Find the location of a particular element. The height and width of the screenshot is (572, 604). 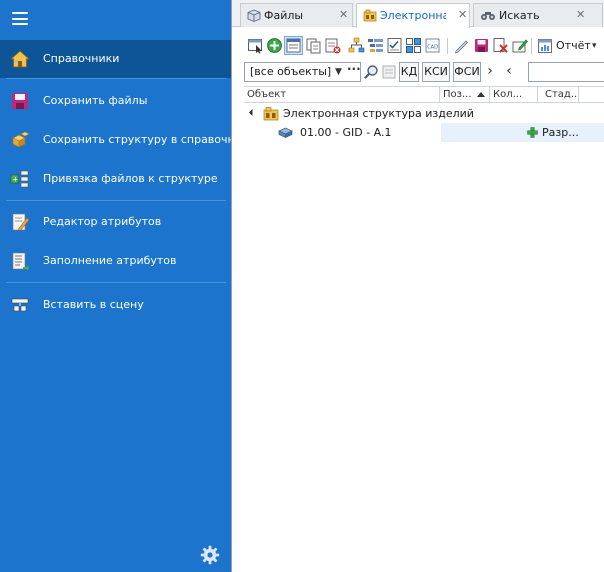

tree-node-label: 01.00 - GID - A.1 is located at coordinates (346, 132).